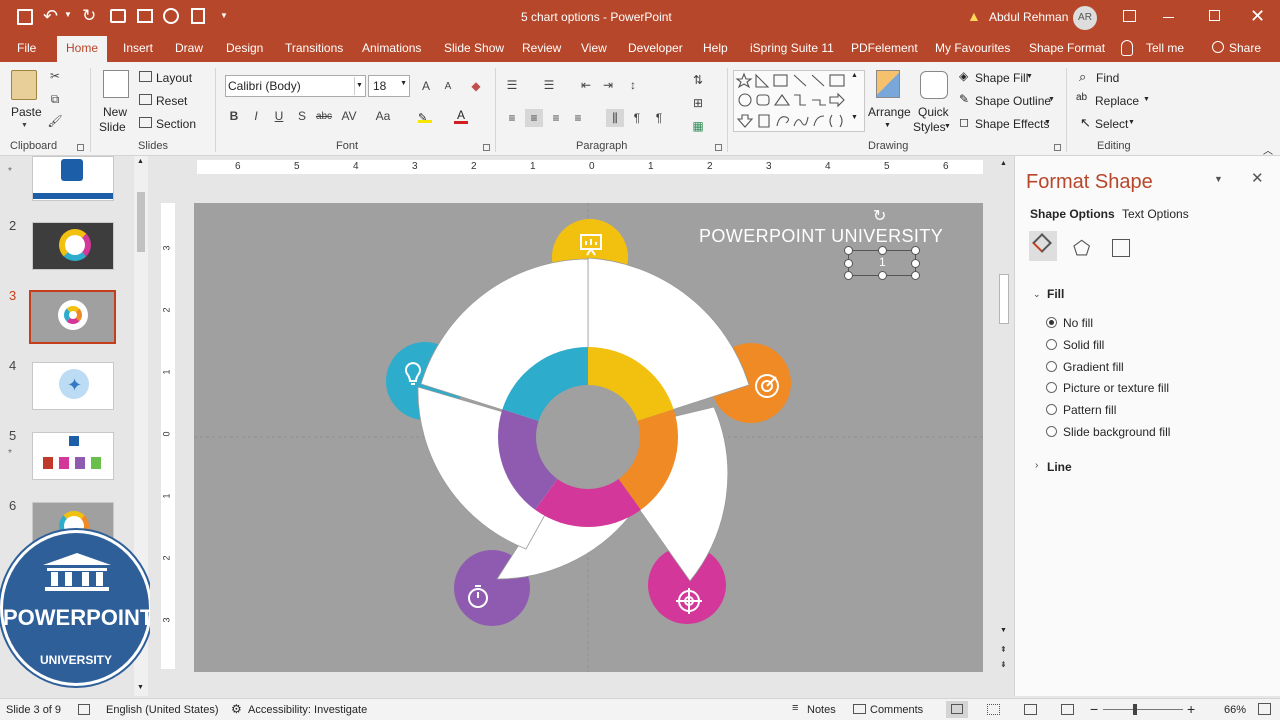  Describe the element at coordinates (1116, 432) in the screenshot. I see `slide-background-fill-label: Slide background fill` at that location.